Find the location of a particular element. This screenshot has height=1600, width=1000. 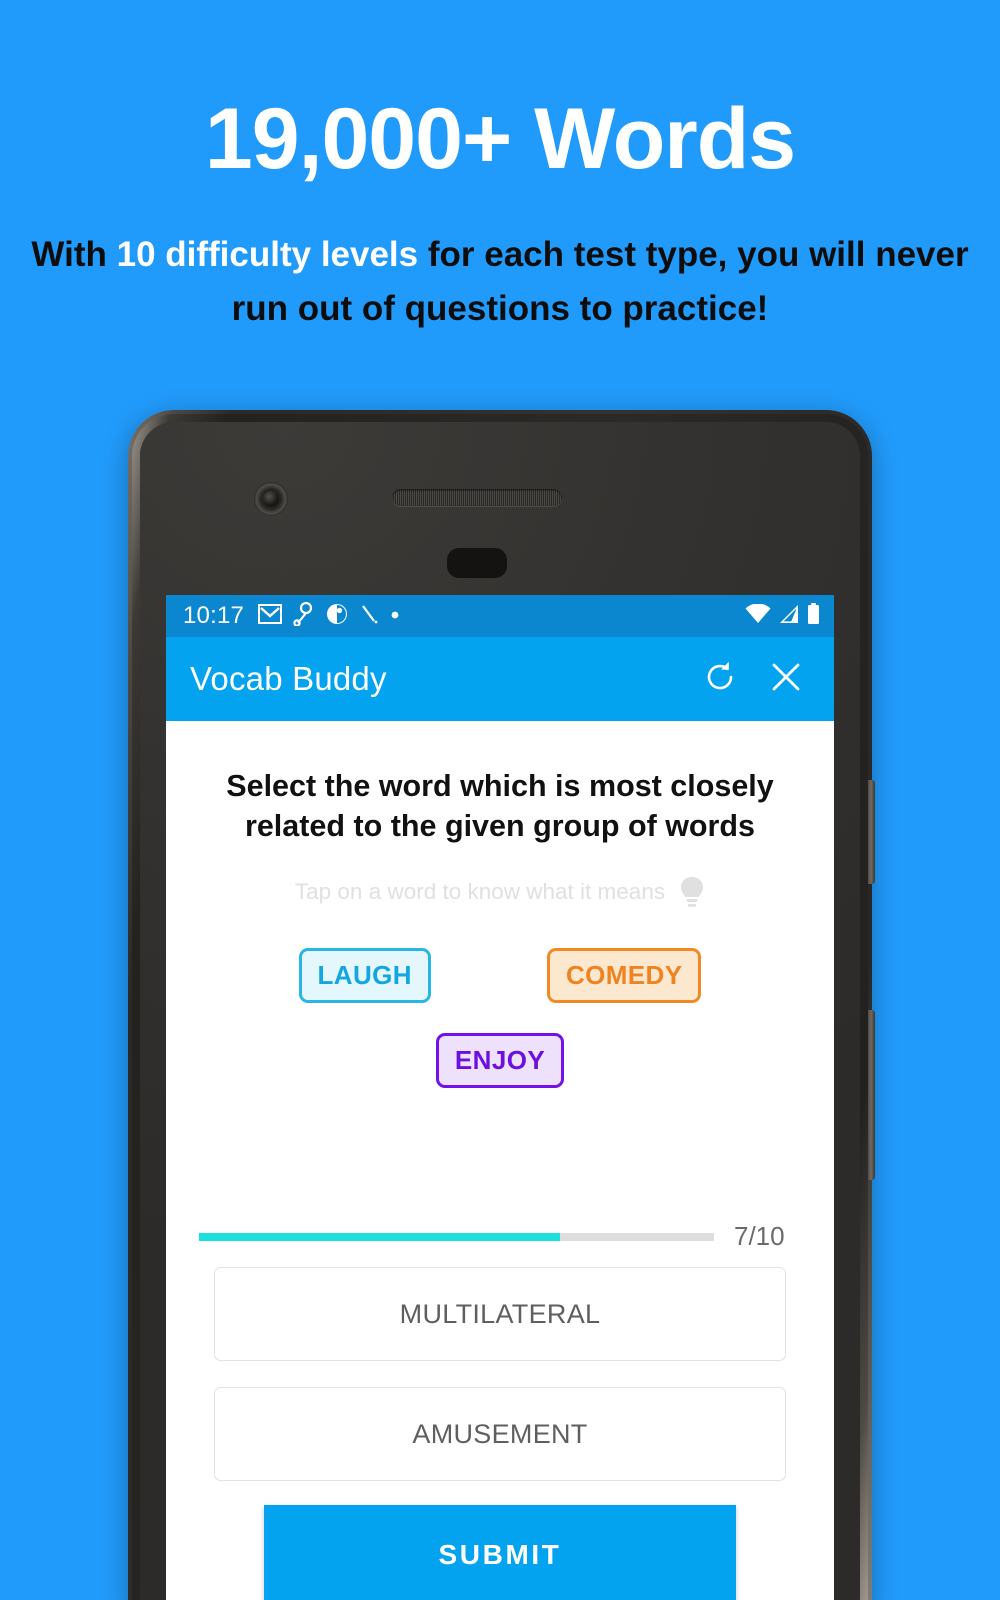

status-system-icons is located at coordinates (782, 616).